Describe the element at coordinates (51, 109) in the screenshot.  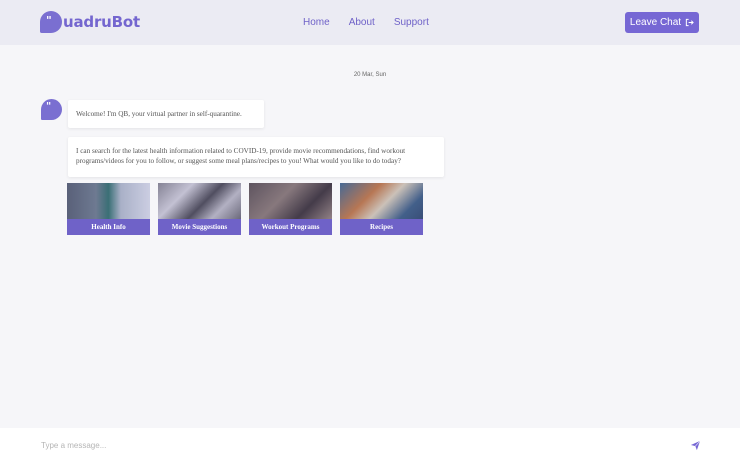
I see `bot-avatar-icon: "` at that location.